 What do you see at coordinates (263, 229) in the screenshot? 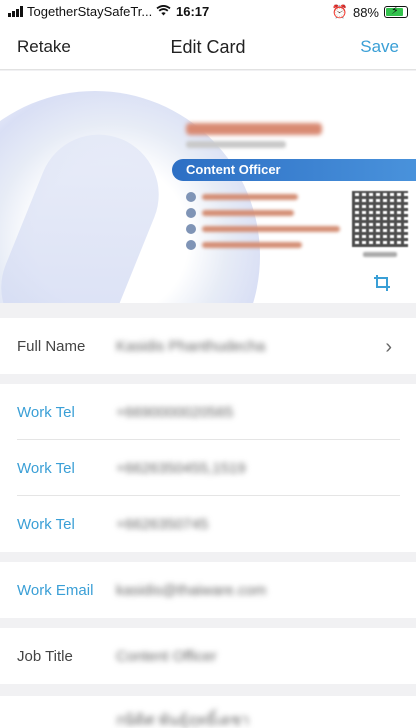
I see `card-contact-phone` at bounding box center [263, 229].